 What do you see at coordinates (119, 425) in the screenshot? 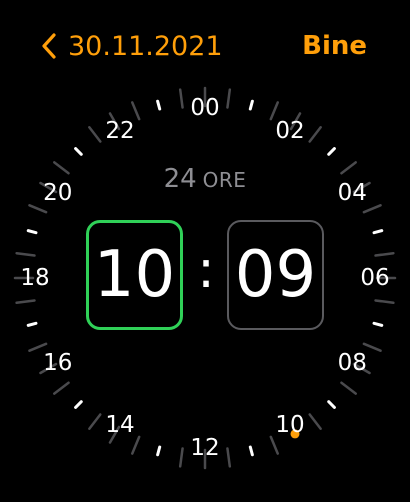
I see `hour-label: 14` at bounding box center [119, 425].